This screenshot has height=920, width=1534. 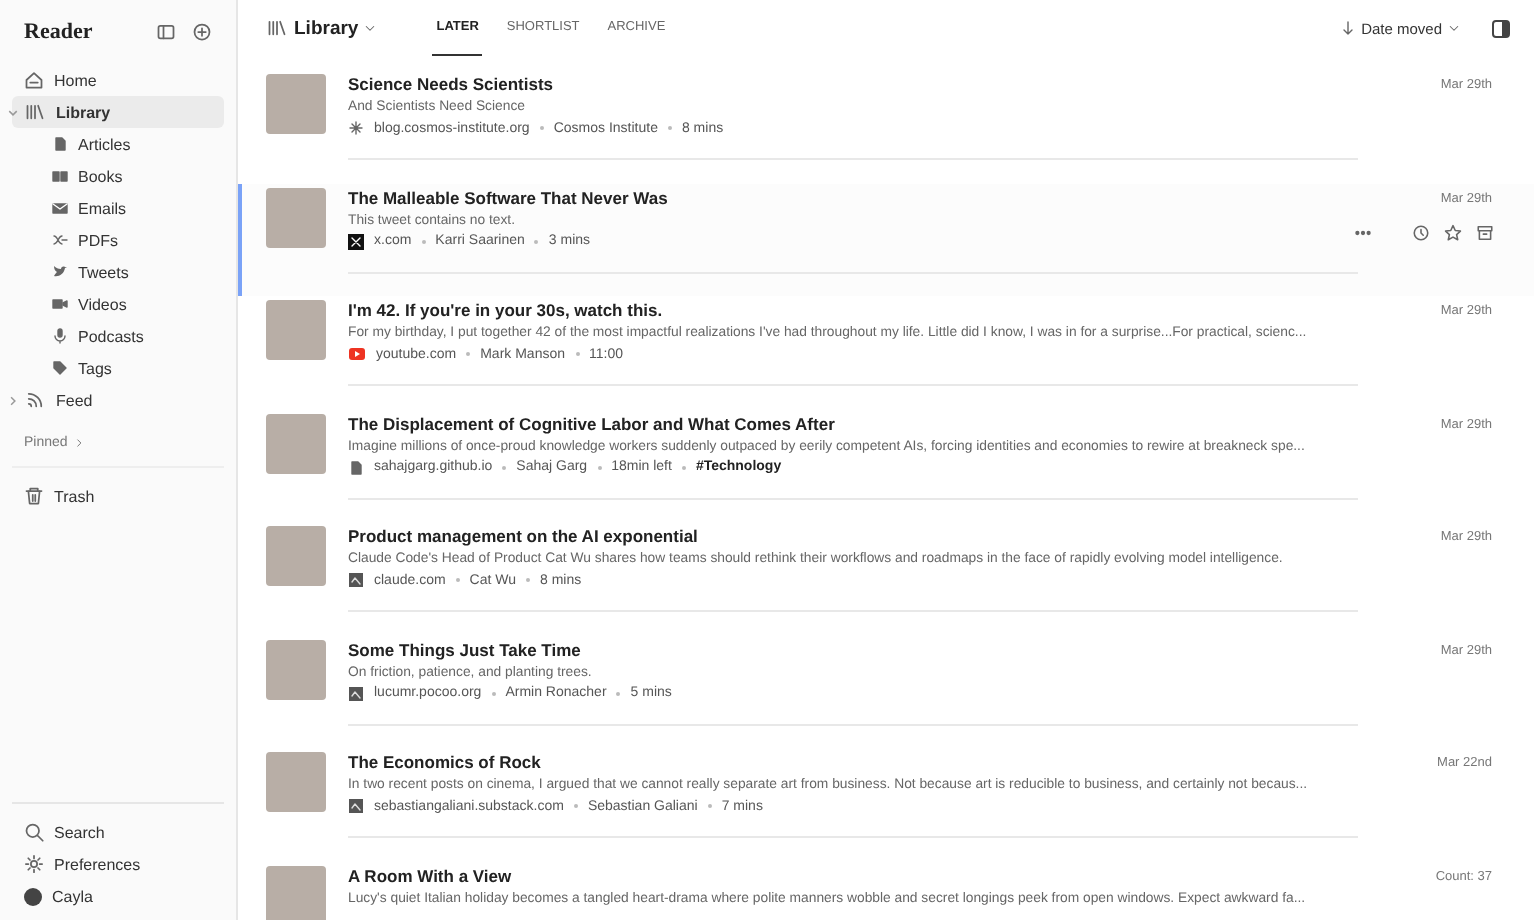 I want to click on home-icon, so click(x=34, y=80).